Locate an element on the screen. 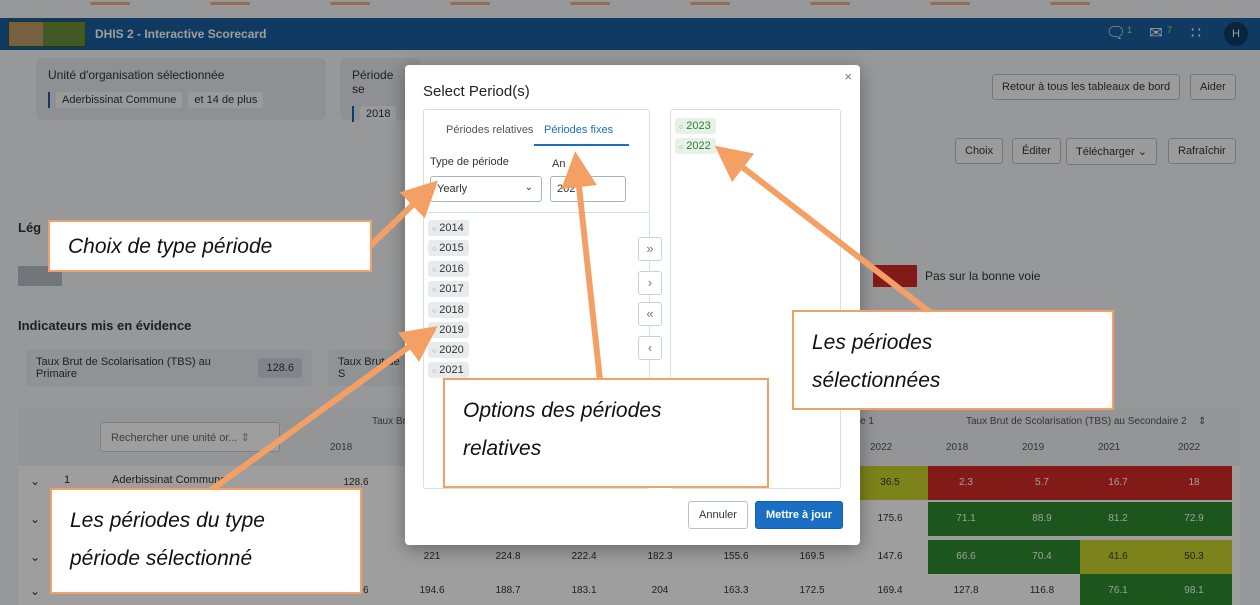 The height and width of the screenshot is (605, 1260). callout-line: Options des périodes is located at coordinates (562, 410).